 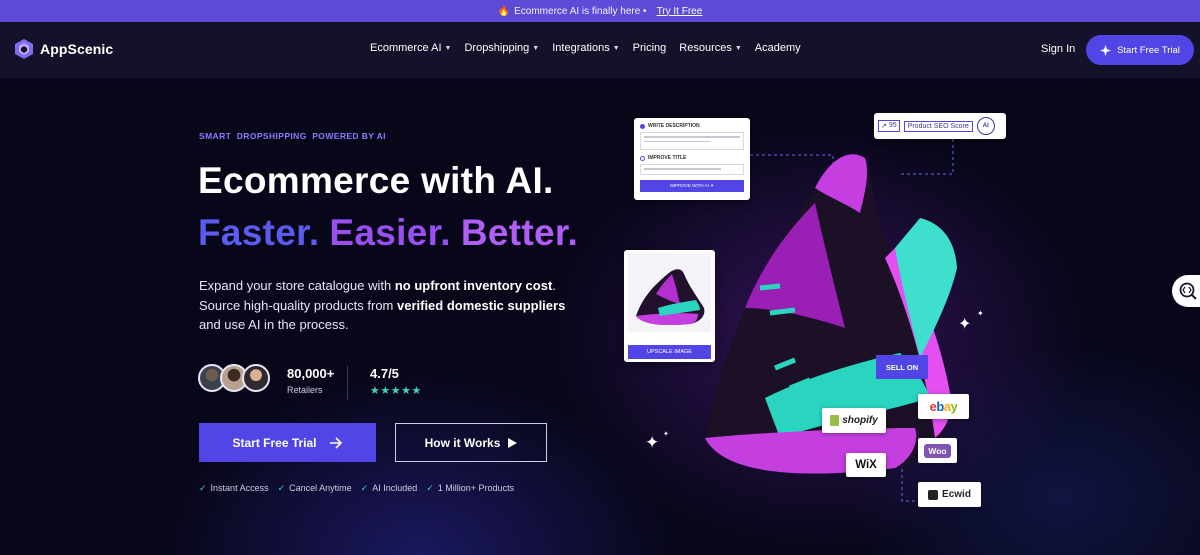 I want to click on spark-icon, so click(x=1106, y=50).